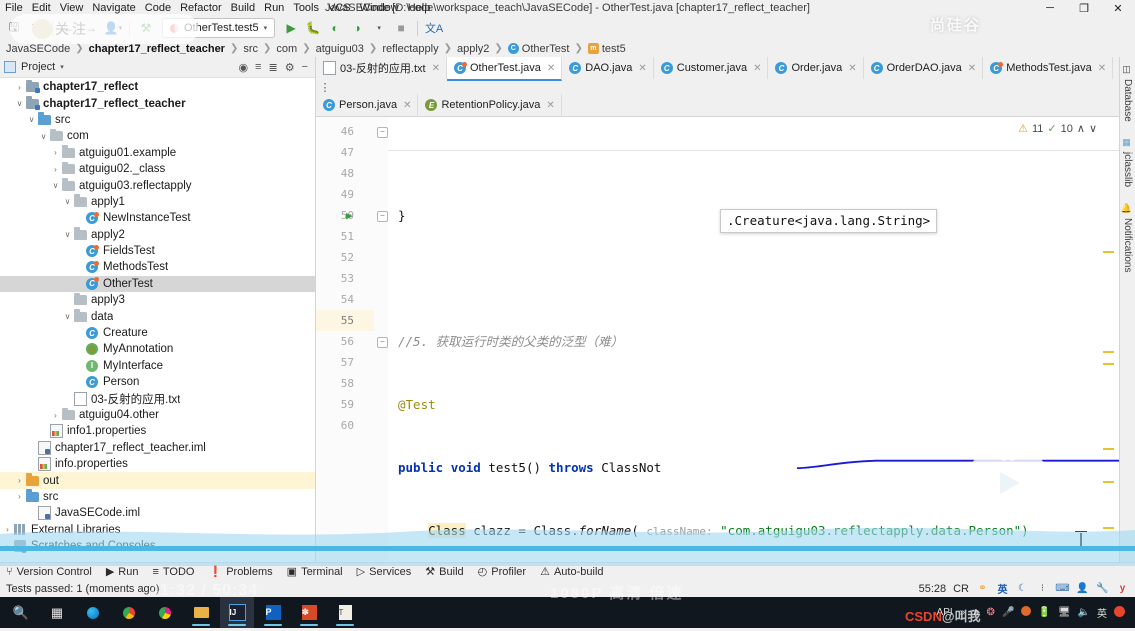  What do you see at coordinates (1084, 8) in the screenshot?
I see `maximize-button: ❐` at bounding box center [1084, 8].